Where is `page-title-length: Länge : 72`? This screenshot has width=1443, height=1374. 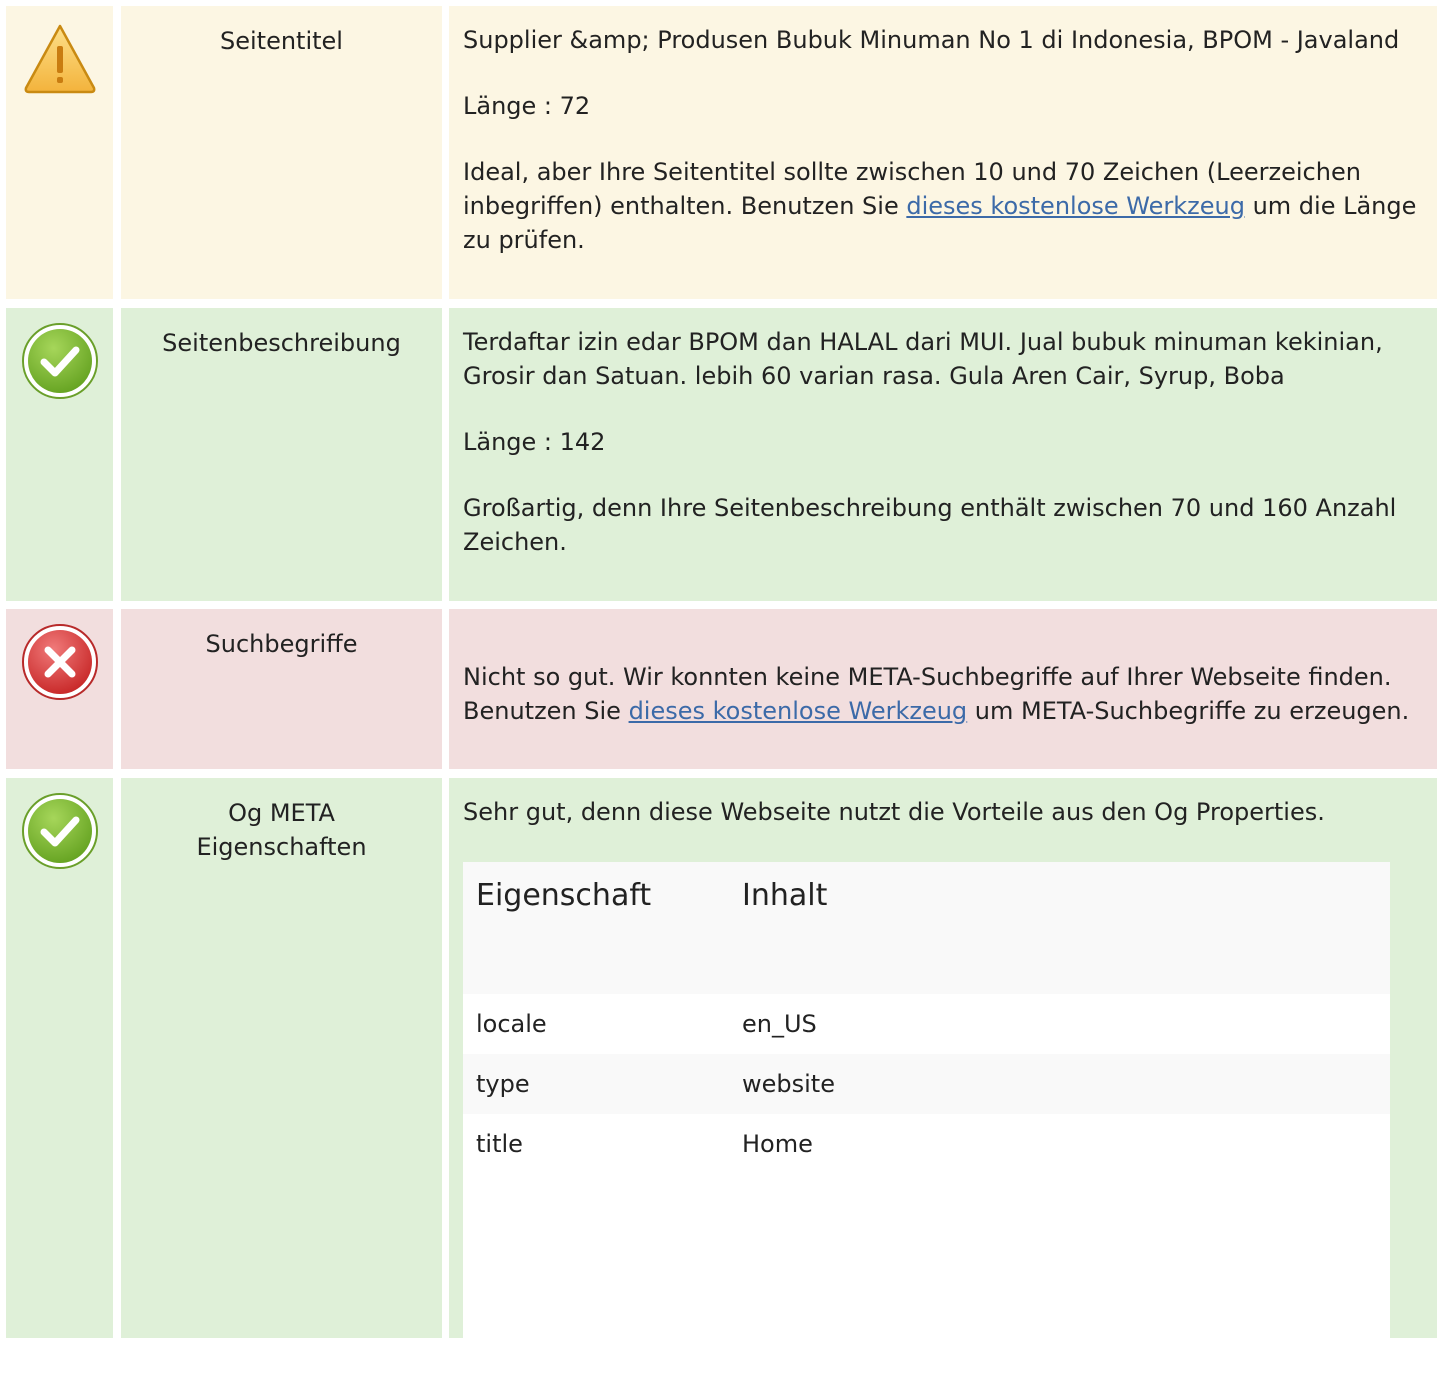
page-title-length: Länge : 72 is located at coordinates (527, 106).